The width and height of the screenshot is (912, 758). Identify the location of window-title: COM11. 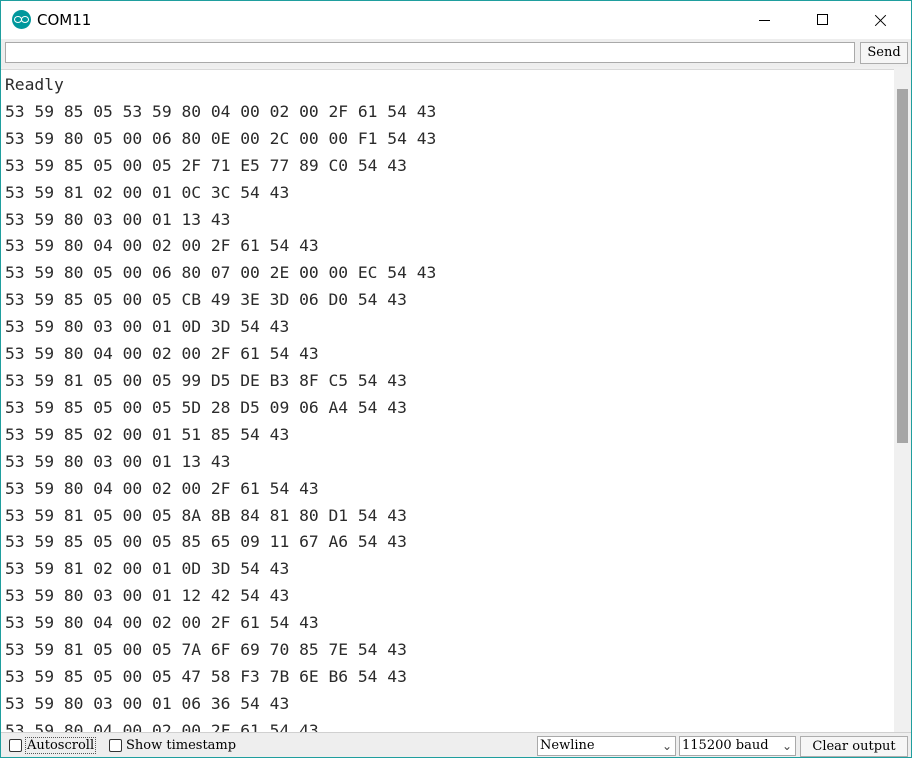
(64, 20).